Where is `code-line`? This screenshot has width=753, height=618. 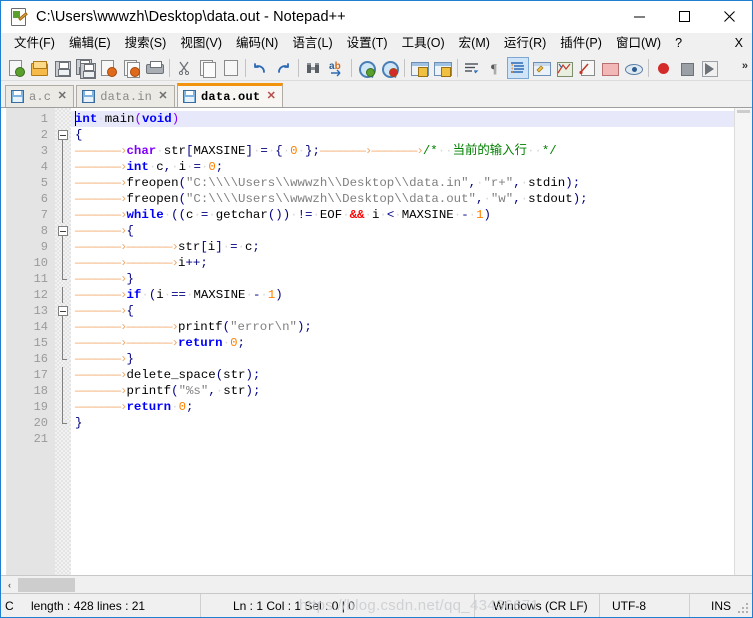 code-line is located at coordinates (402, 439).